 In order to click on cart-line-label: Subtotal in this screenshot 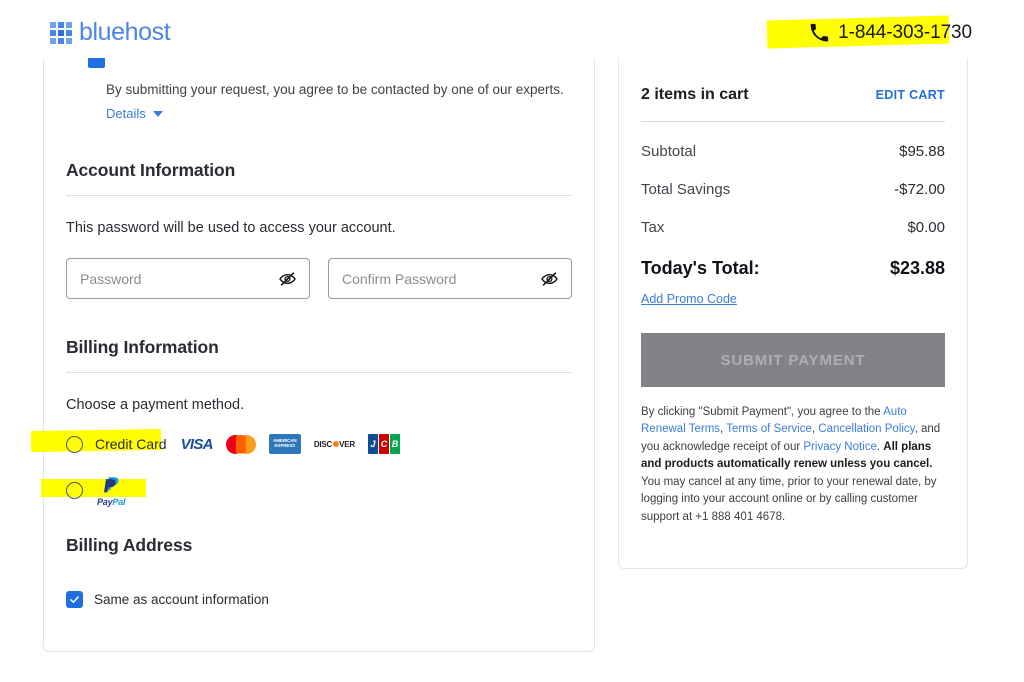, I will do `click(669, 151)`.